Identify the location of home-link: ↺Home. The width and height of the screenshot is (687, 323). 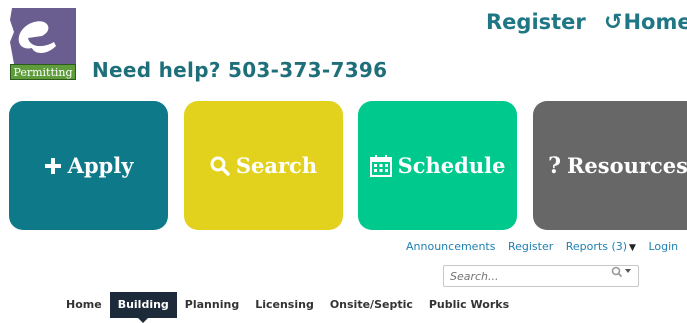
(645, 22).